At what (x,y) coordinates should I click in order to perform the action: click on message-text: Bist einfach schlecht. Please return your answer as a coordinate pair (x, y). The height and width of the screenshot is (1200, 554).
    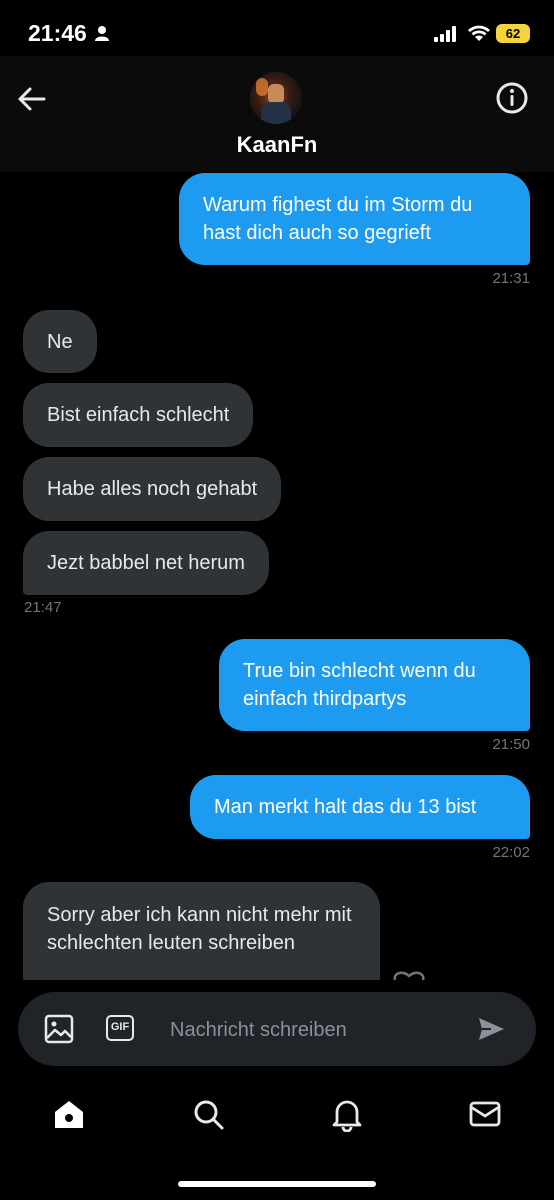
    Looking at the image, I should click on (138, 415).